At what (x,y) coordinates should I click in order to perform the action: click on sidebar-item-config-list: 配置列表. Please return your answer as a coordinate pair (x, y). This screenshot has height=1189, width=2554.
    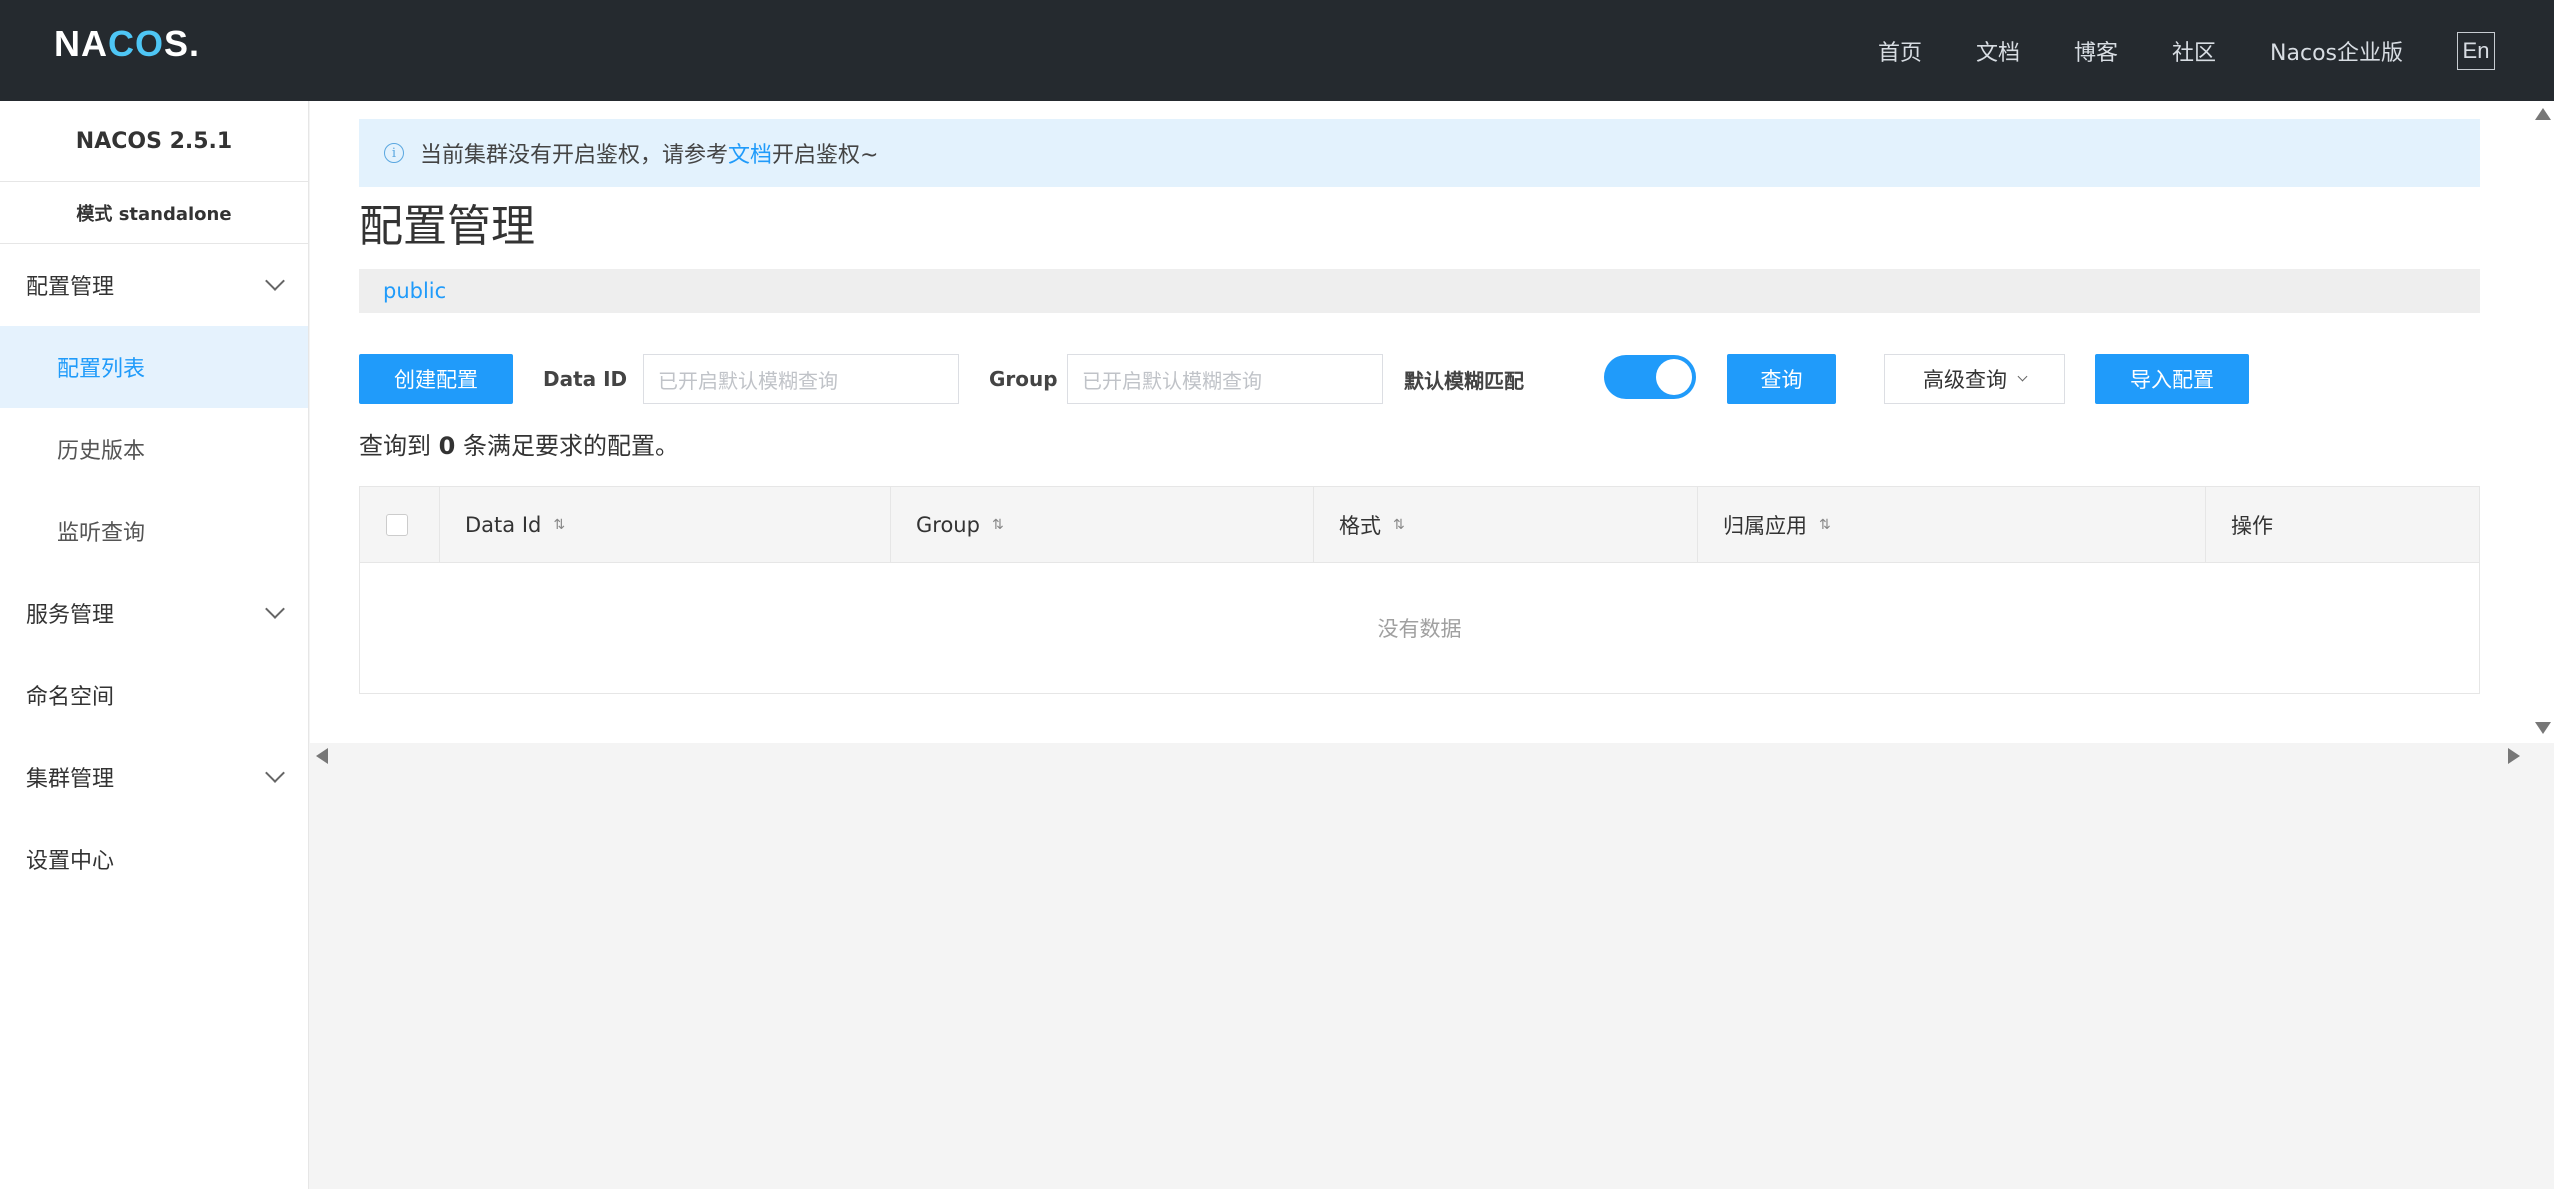
    Looking at the image, I should click on (154, 367).